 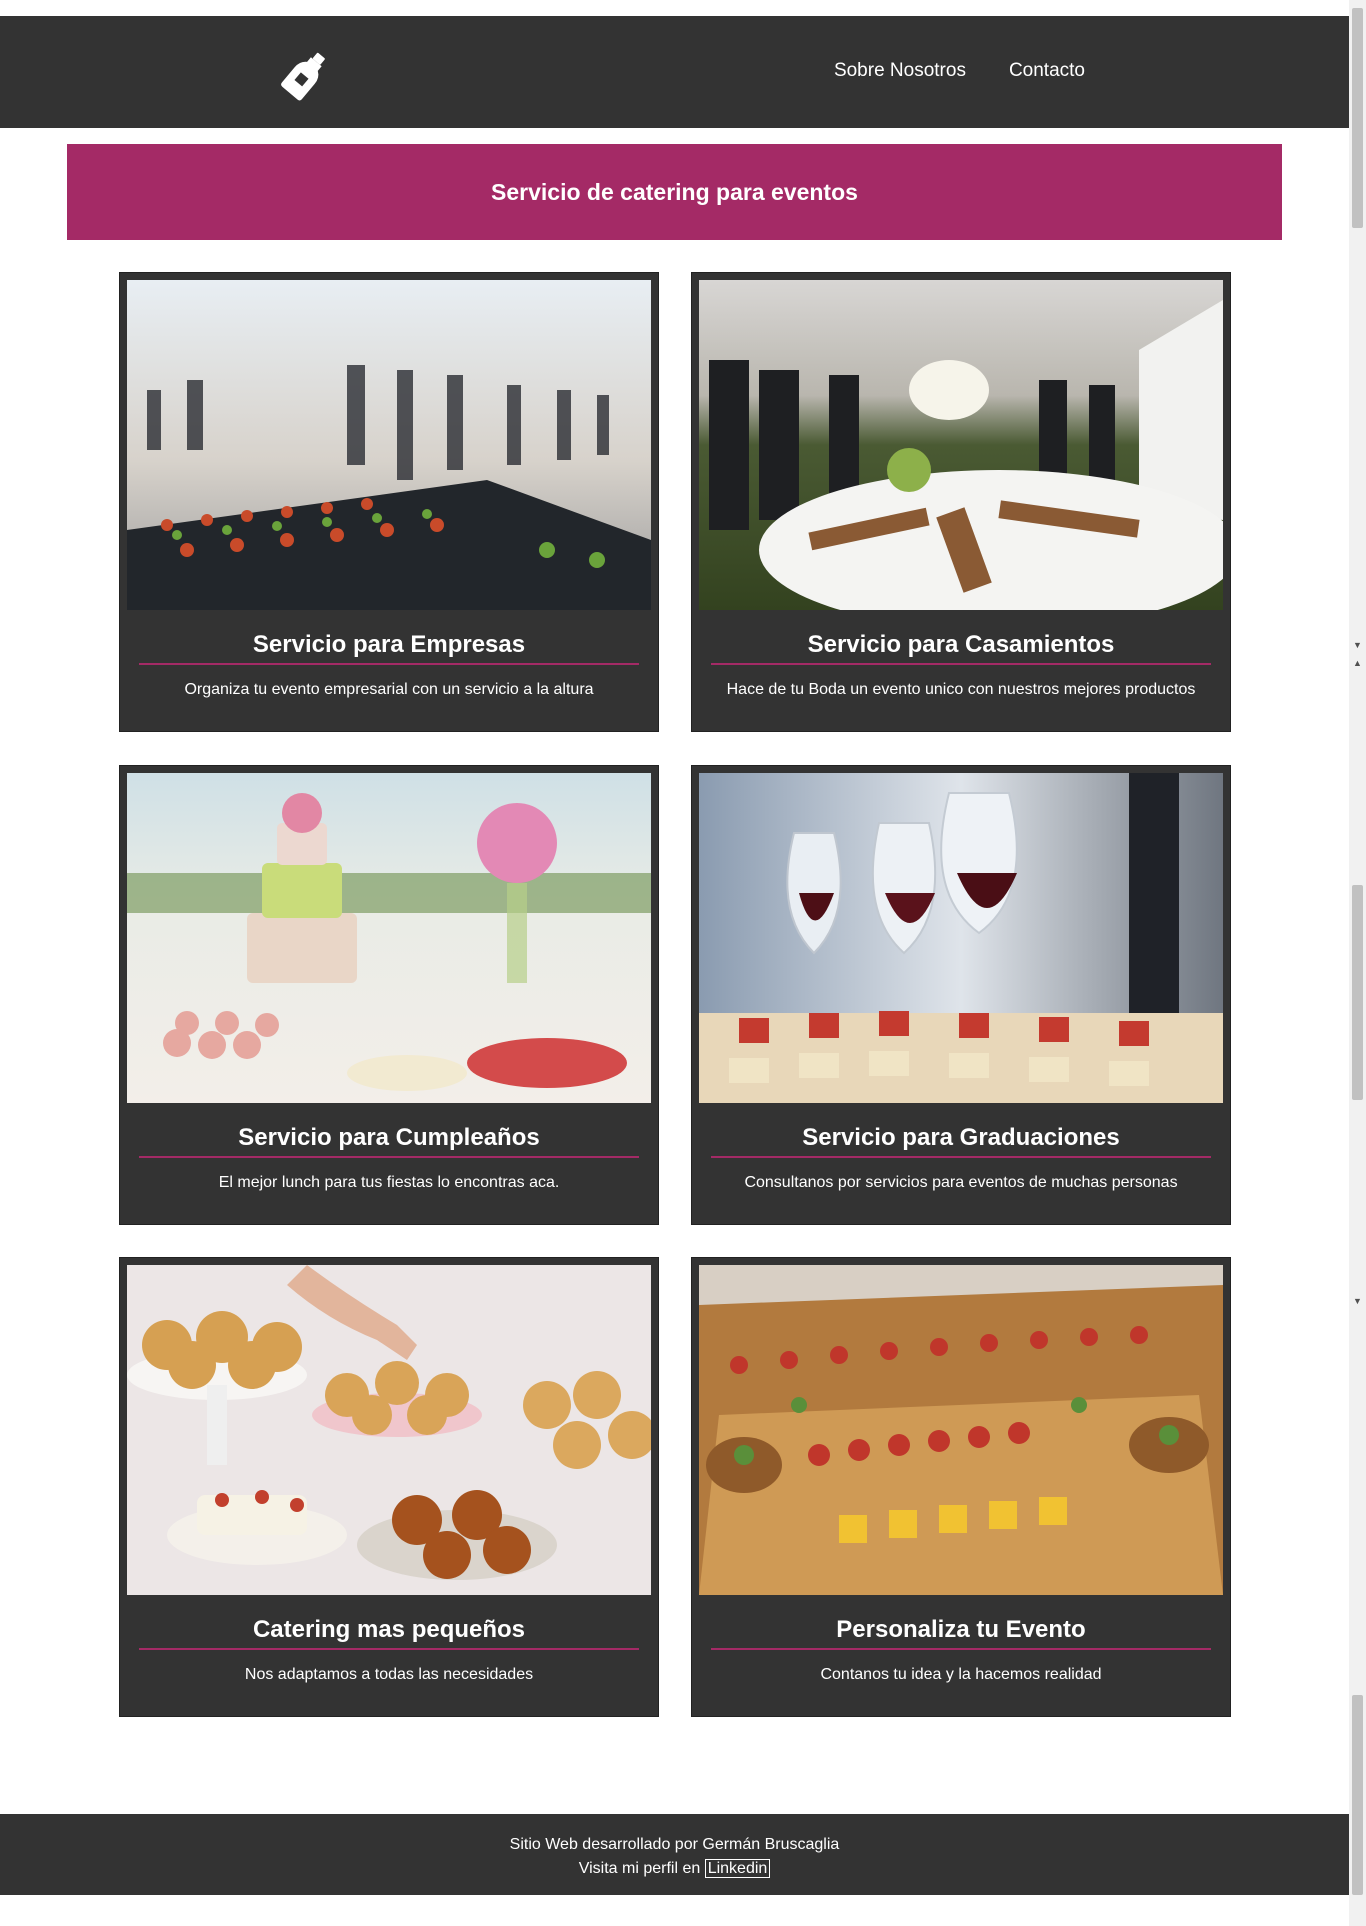 What do you see at coordinates (389, 1141) in the screenshot?
I see `card-title: Servicio para Cumpleaños` at bounding box center [389, 1141].